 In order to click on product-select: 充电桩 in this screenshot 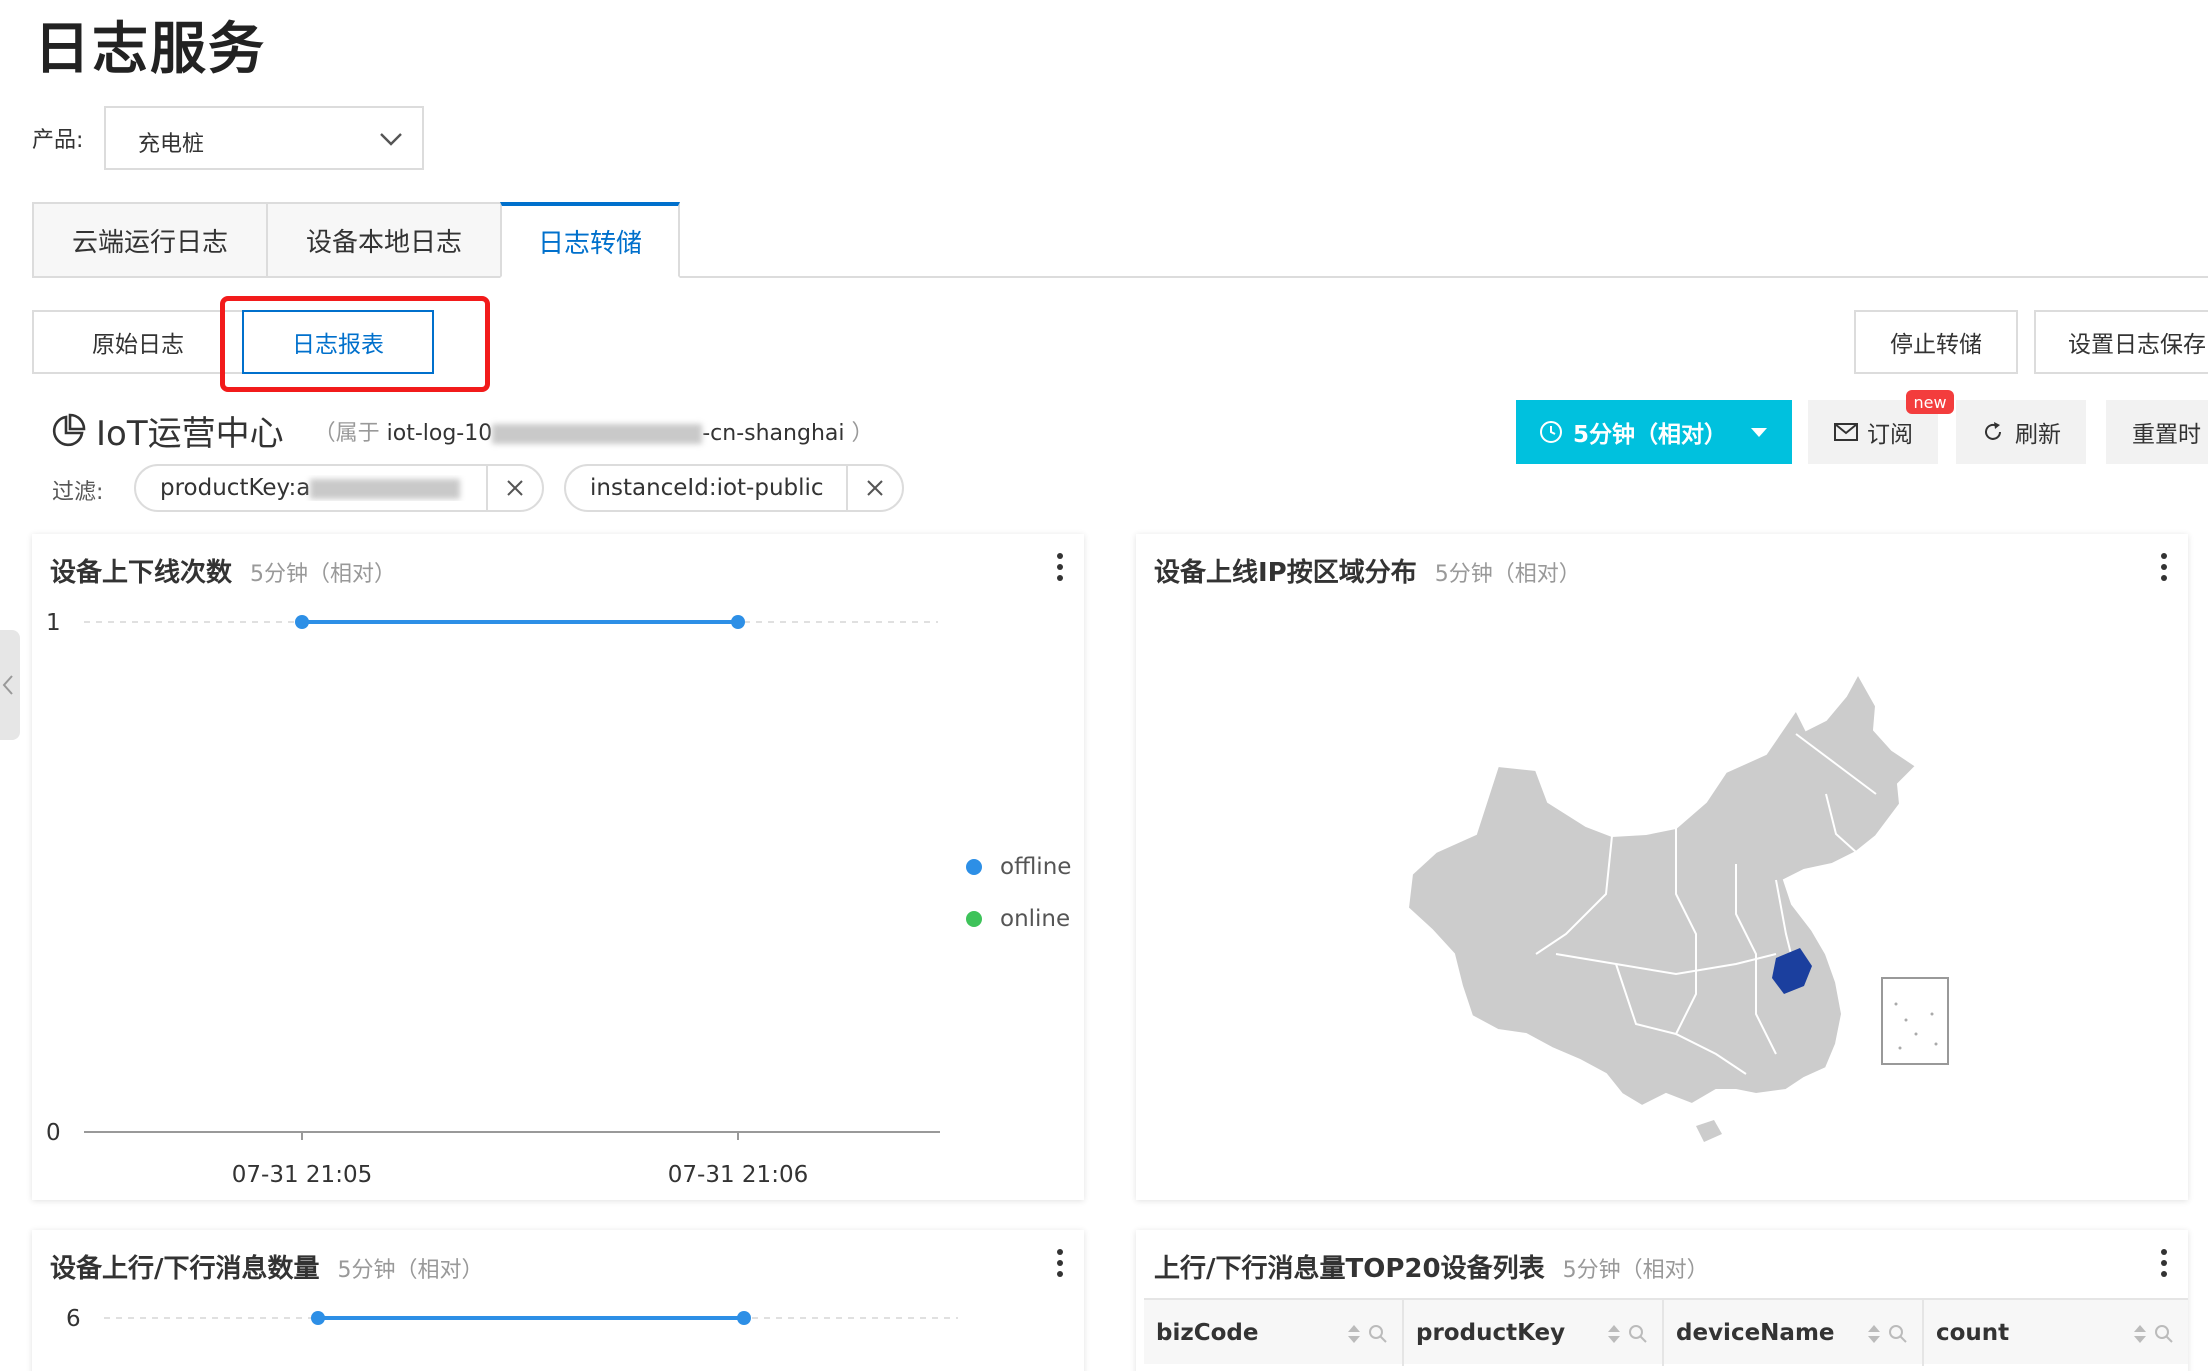, I will do `click(264, 138)`.